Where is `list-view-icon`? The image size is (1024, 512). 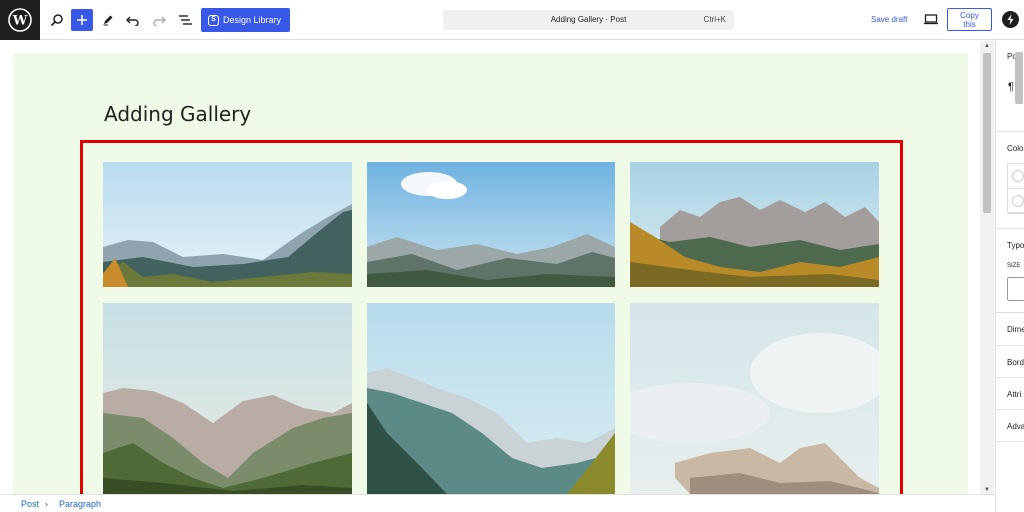 list-view-icon is located at coordinates (185, 20).